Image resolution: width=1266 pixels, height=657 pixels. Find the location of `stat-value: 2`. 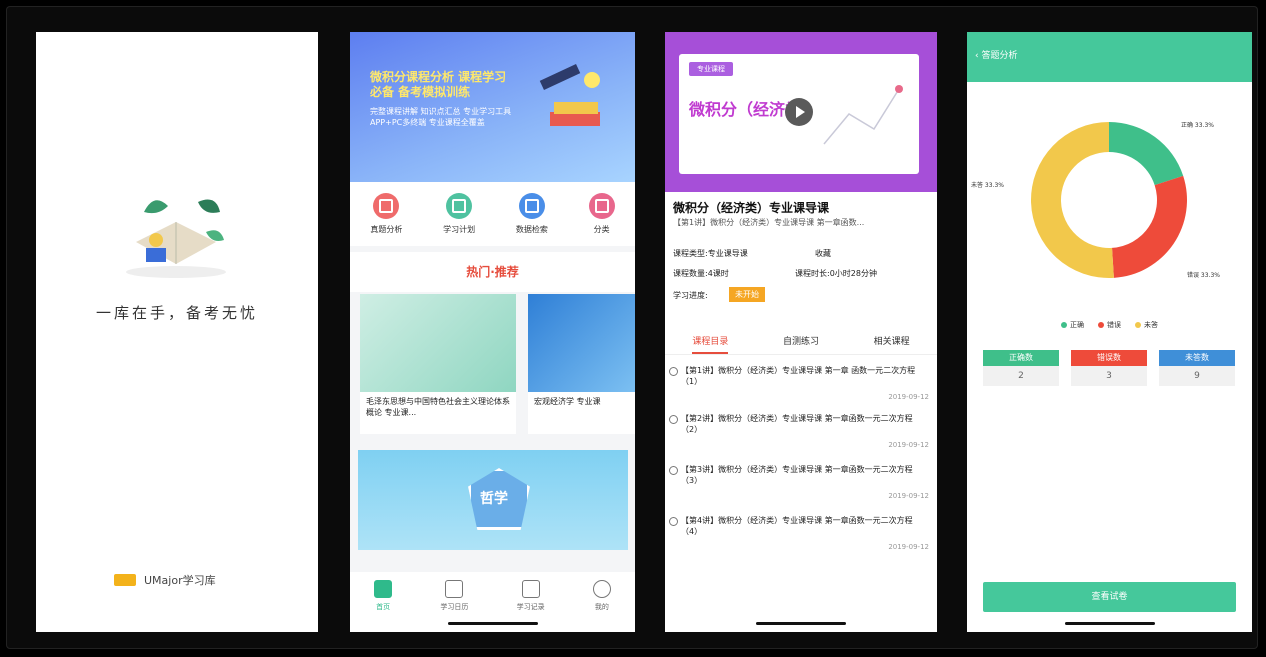

stat-value: 2 is located at coordinates (1021, 376).